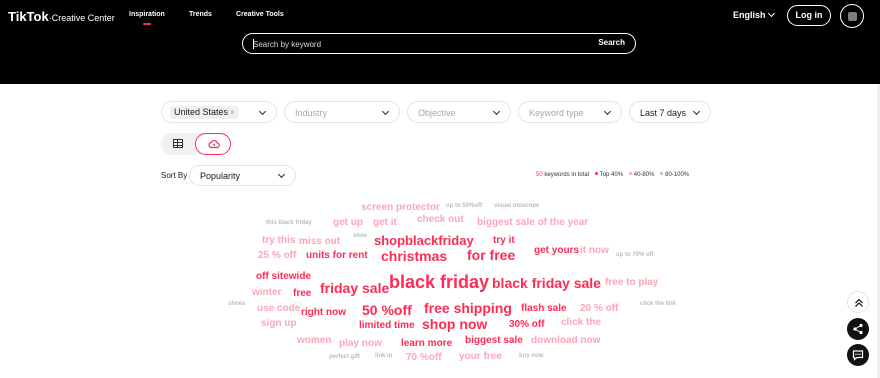 The image size is (880, 378). I want to click on avatar-button, so click(852, 16).